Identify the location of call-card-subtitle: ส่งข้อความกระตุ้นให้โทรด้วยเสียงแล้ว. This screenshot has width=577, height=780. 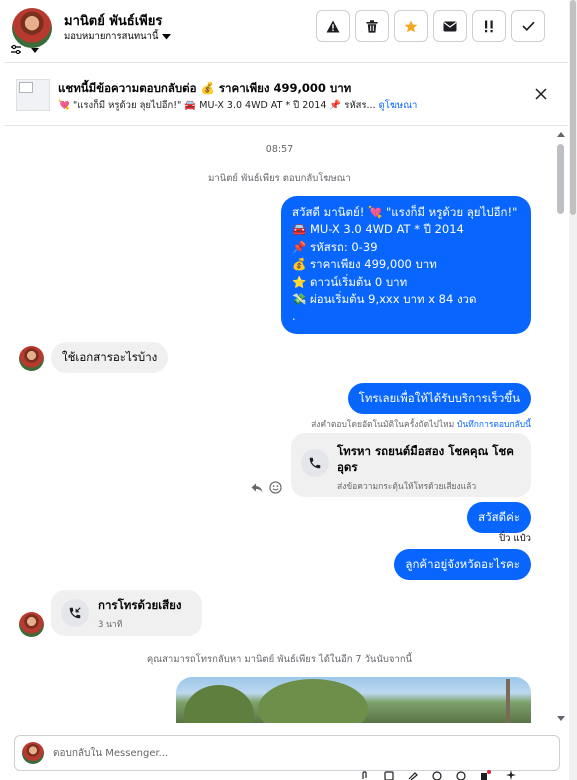
(407, 487).